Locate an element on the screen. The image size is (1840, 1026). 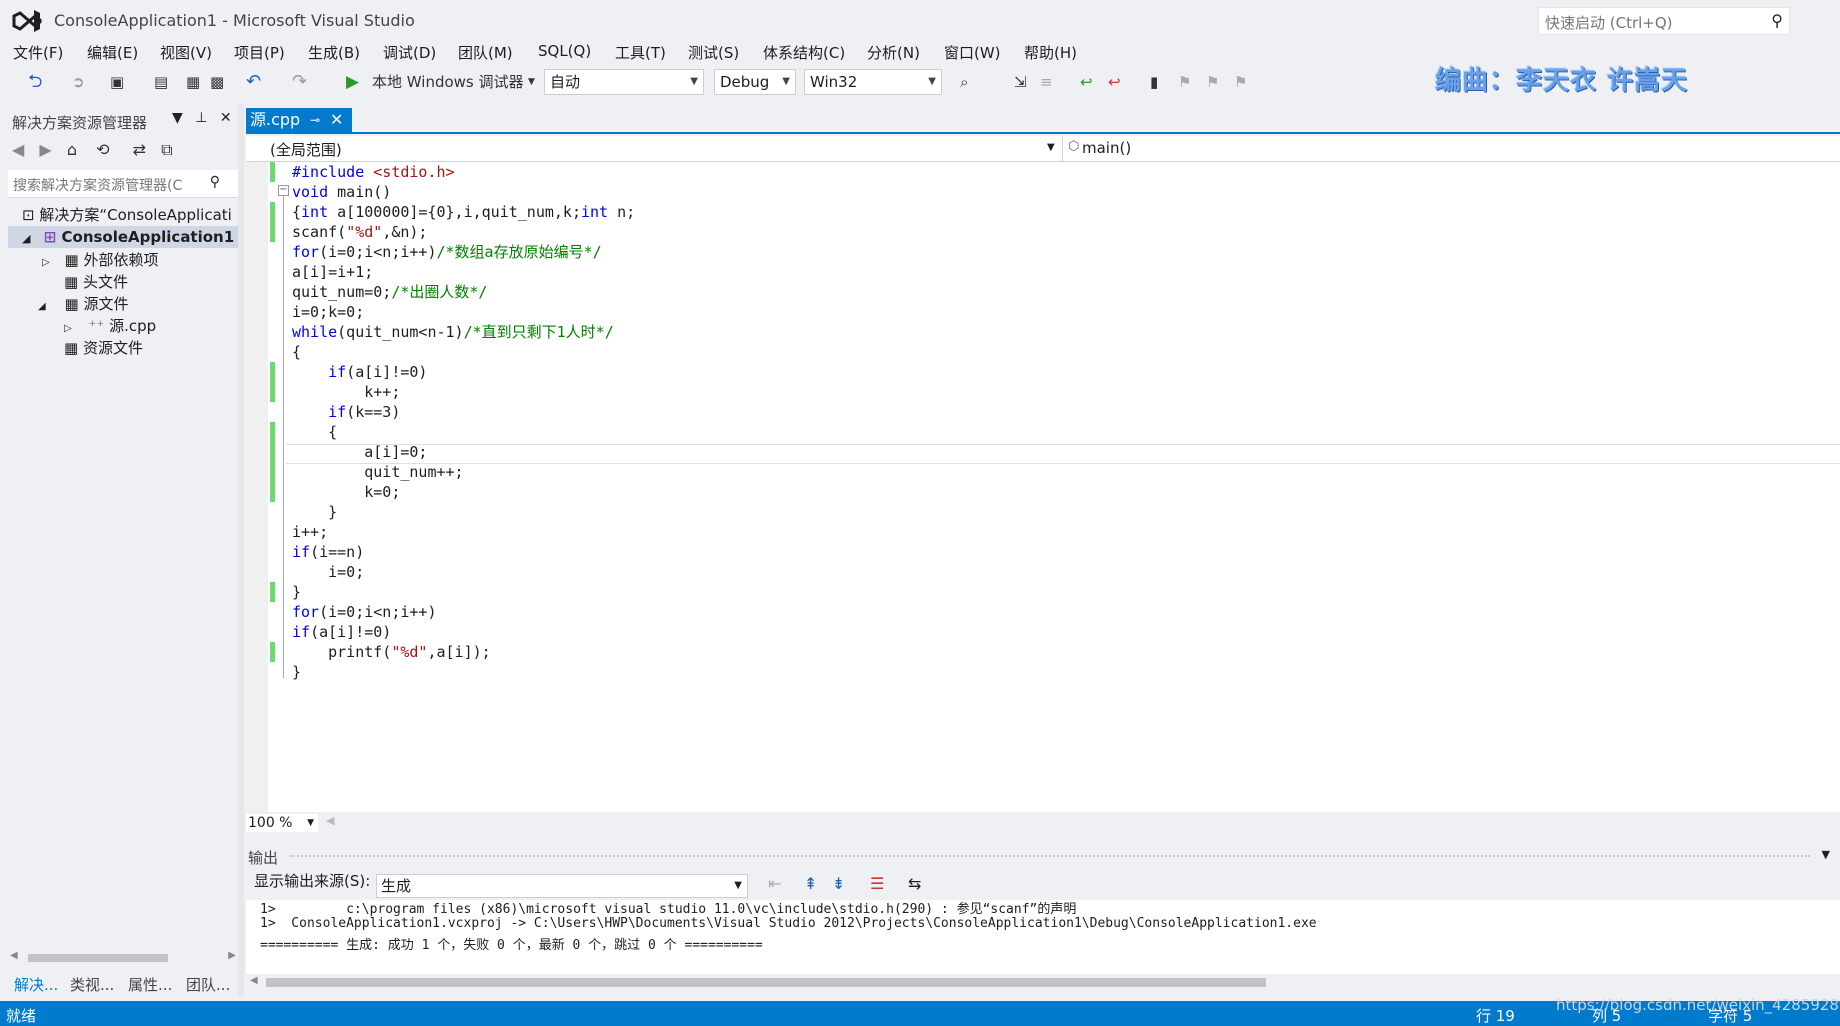
panel-splitter is located at coordinates (241, 550).